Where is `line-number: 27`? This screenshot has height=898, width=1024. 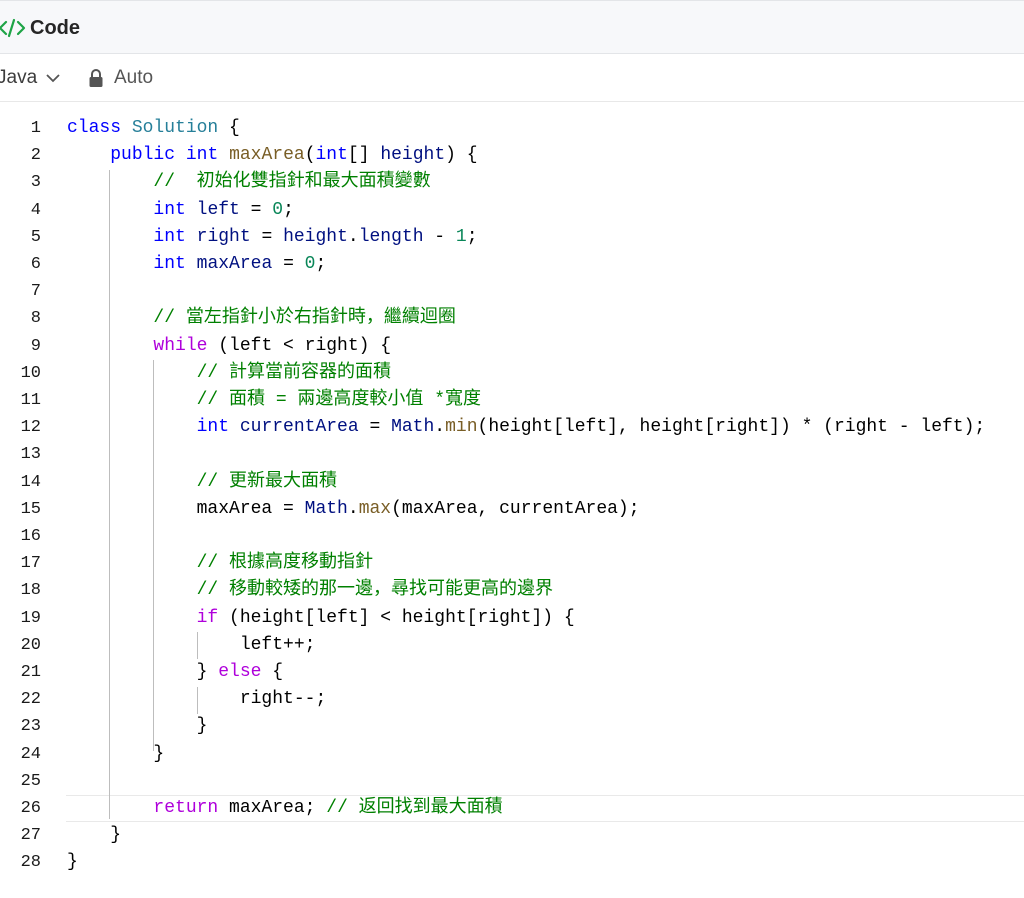 line-number: 27 is located at coordinates (30, 836).